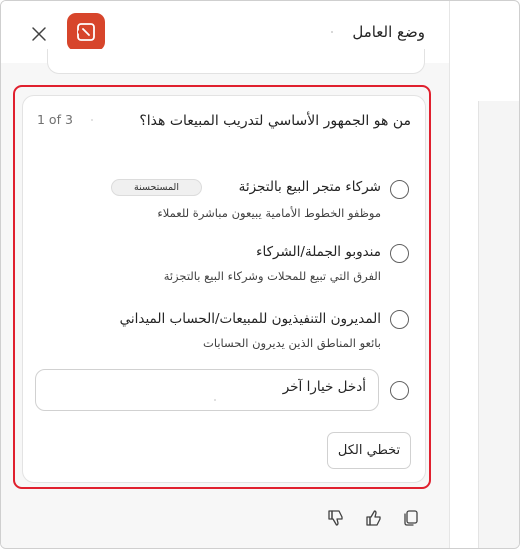  I want to click on option-2-title: مندوبو الجملة/الشركاء, so click(318, 252).